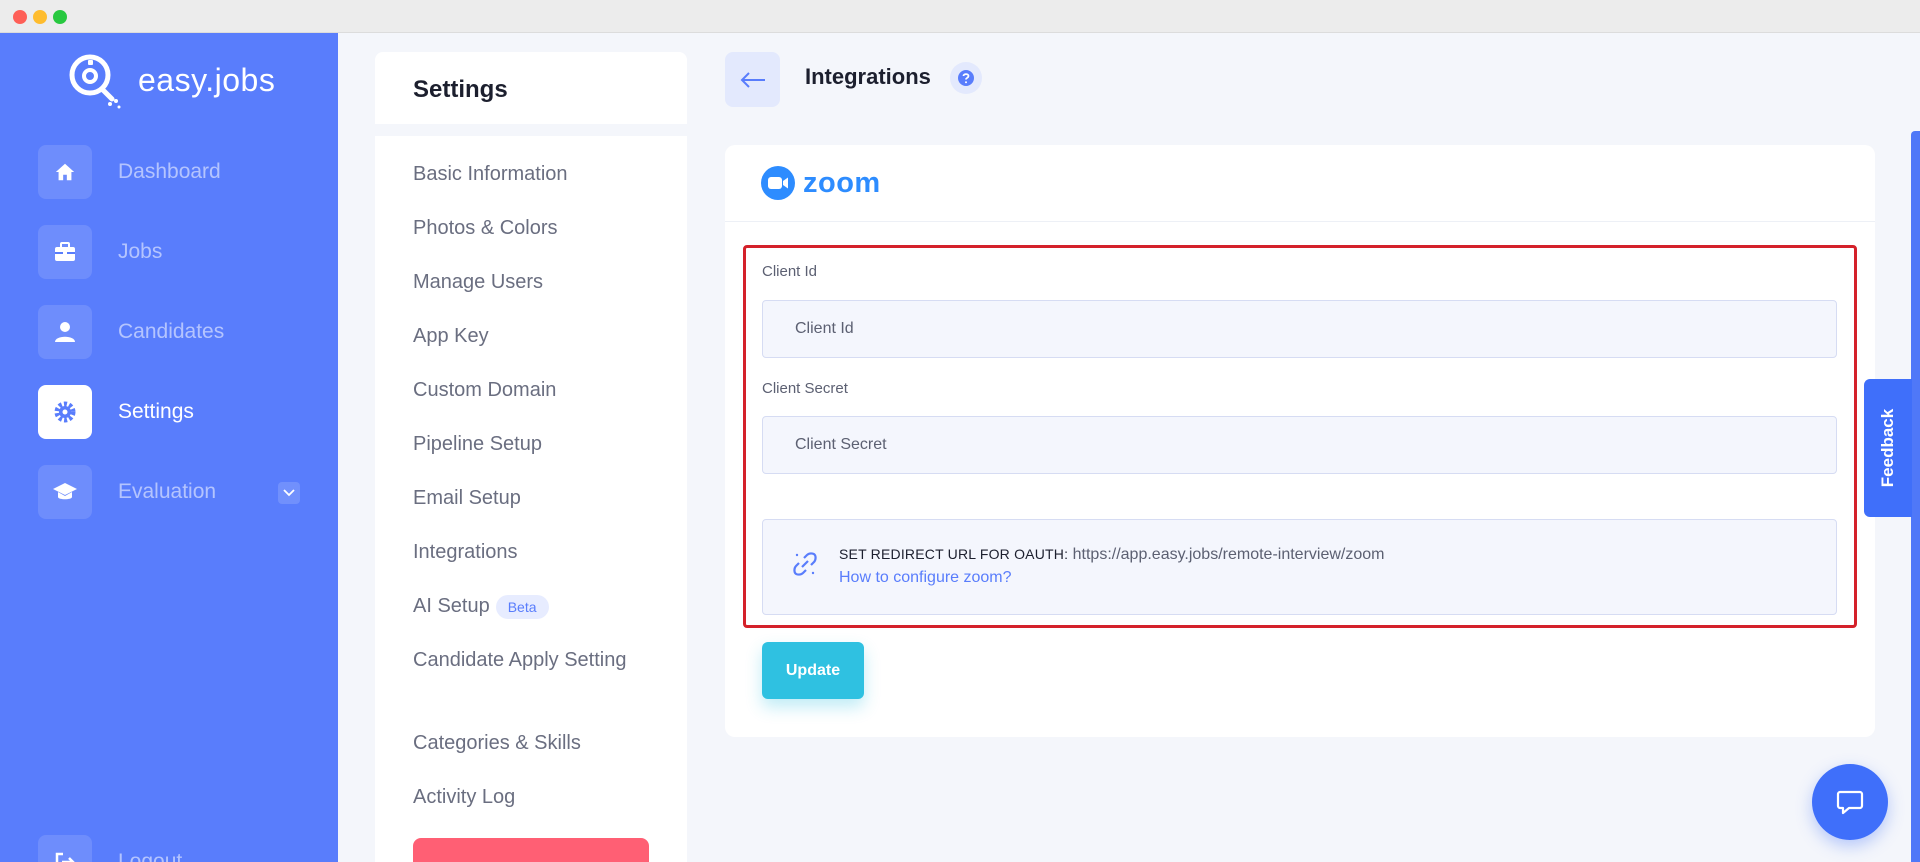 This screenshot has height=862, width=1920. I want to click on sidebar-item-label: Candidates, so click(171, 331).